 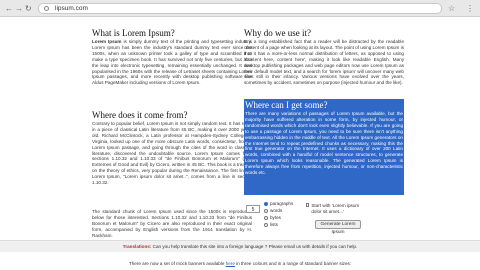 What do you see at coordinates (253, 209) in the screenshot?
I see `amount-input: 5` at bounding box center [253, 209].